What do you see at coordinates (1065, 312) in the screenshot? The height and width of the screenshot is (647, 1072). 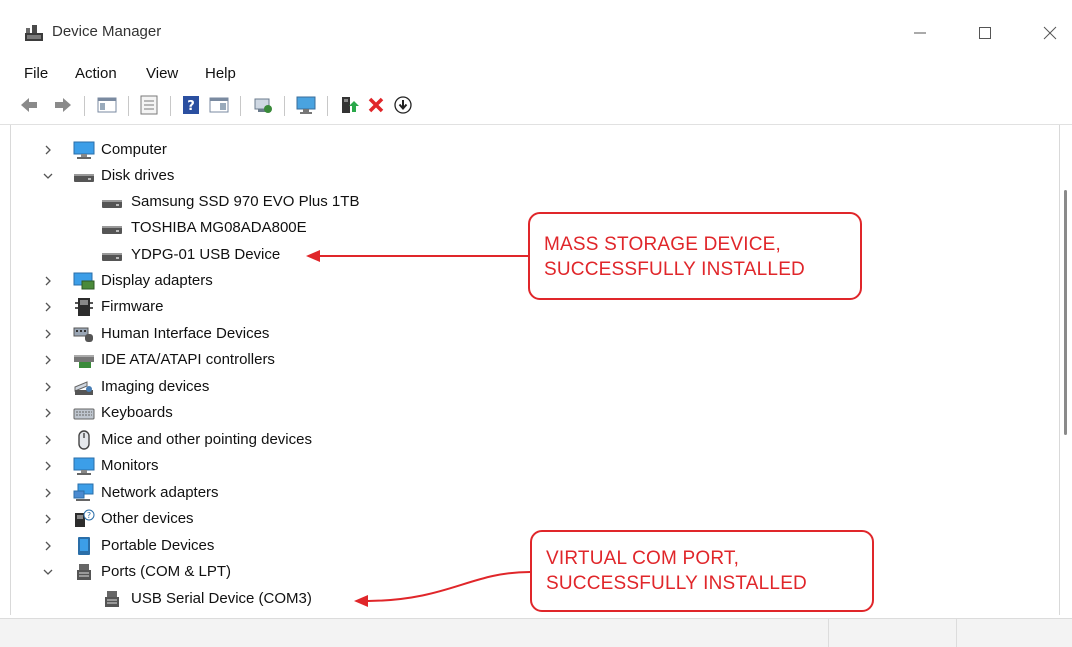 I see `vertical-scrollbar` at bounding box center [1065, 312].